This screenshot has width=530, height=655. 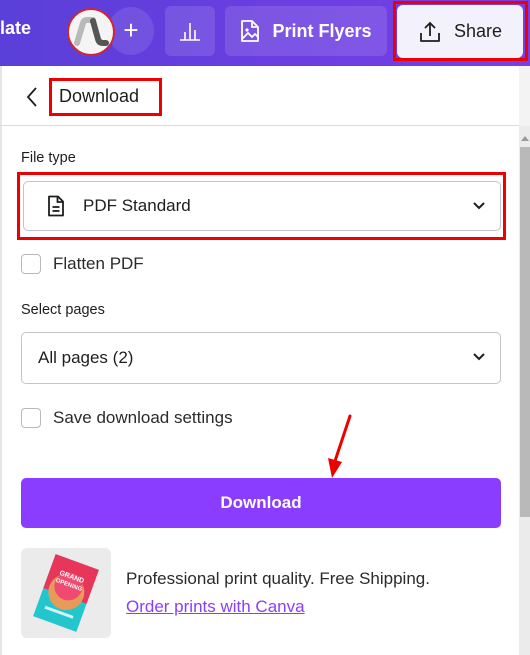 What do you see at coordinates (525, 332) in the screenshot?
I see `scrollbar-thumb` at bounding box center [525, 332].